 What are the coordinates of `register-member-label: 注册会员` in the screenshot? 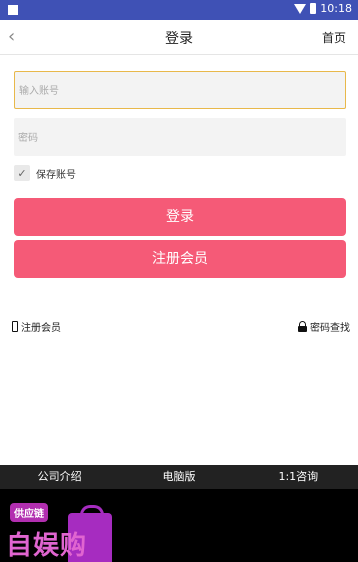 It's located at (41, 328).